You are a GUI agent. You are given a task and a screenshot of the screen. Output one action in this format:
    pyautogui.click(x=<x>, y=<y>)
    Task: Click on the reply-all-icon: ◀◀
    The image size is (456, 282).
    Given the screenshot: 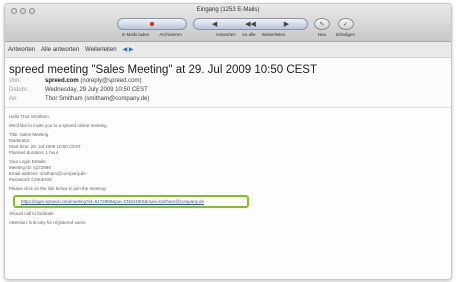 What is the action you would take?
    pyautogui.click(x=250, y=24)
    